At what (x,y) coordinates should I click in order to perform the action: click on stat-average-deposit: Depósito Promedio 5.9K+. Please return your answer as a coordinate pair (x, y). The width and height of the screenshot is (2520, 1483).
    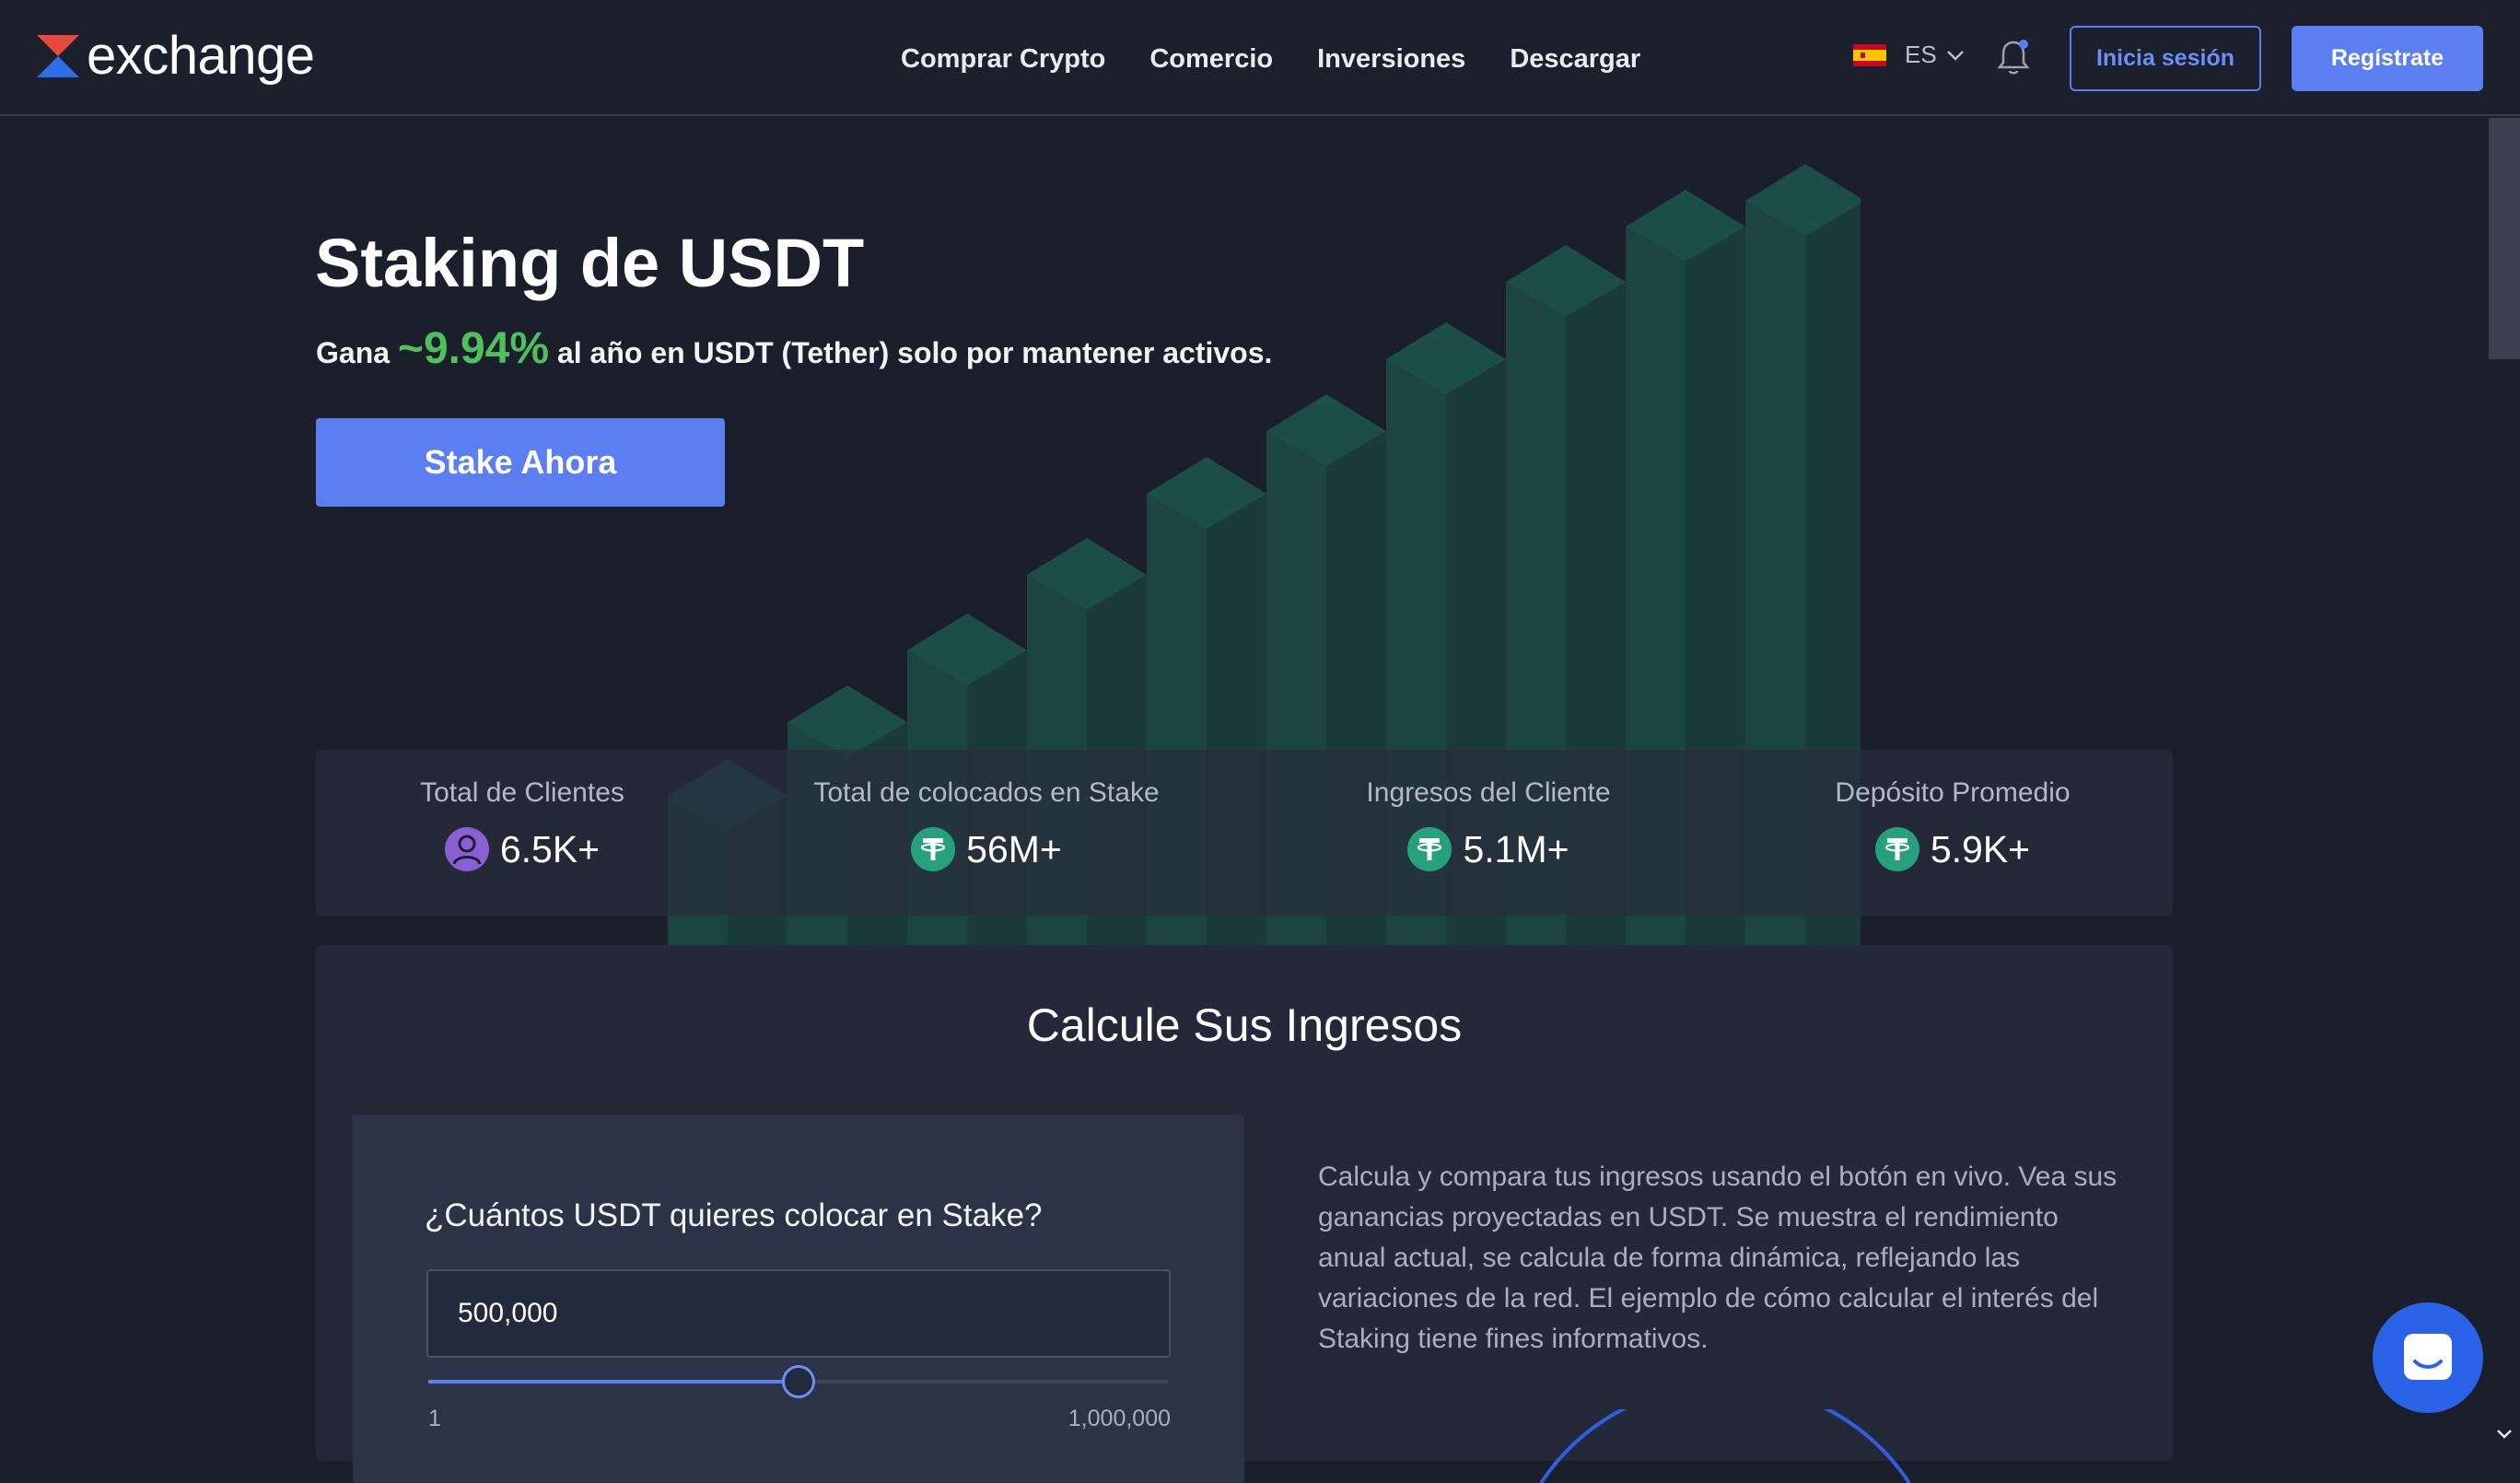
    Looking at the image, I should click on (1952, 833).